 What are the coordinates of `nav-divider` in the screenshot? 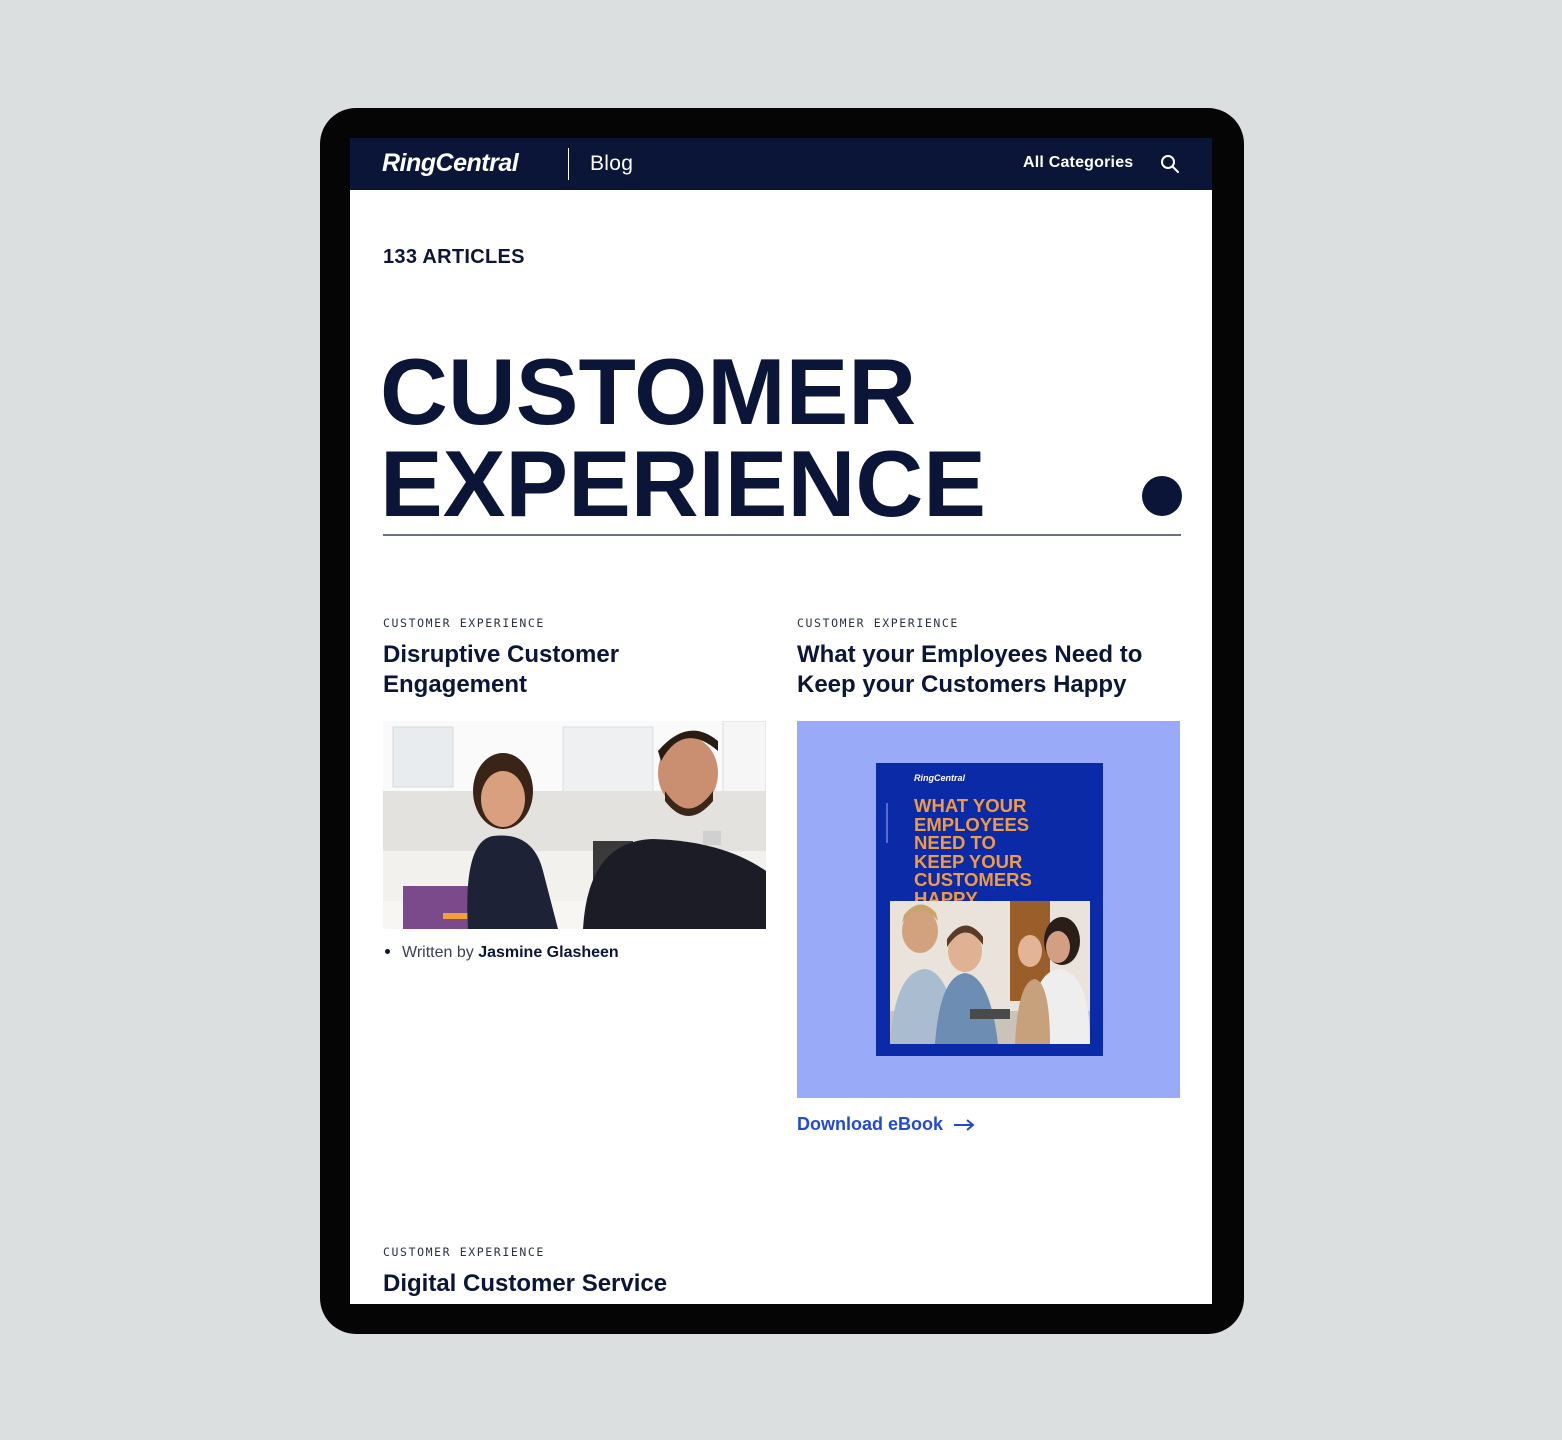 It's located at (568, 164).